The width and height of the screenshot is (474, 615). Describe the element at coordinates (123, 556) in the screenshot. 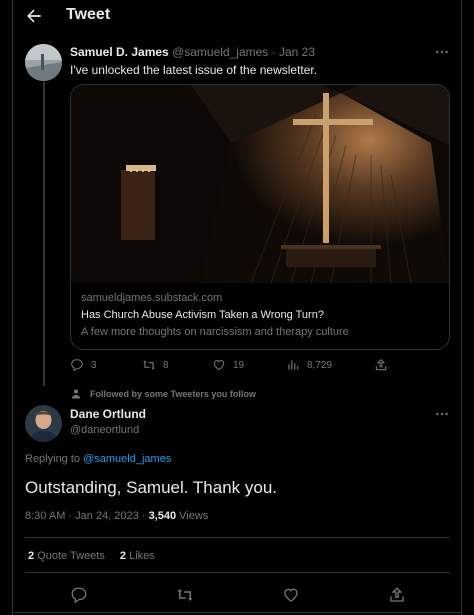

I see `likes-count: 2` at that location.